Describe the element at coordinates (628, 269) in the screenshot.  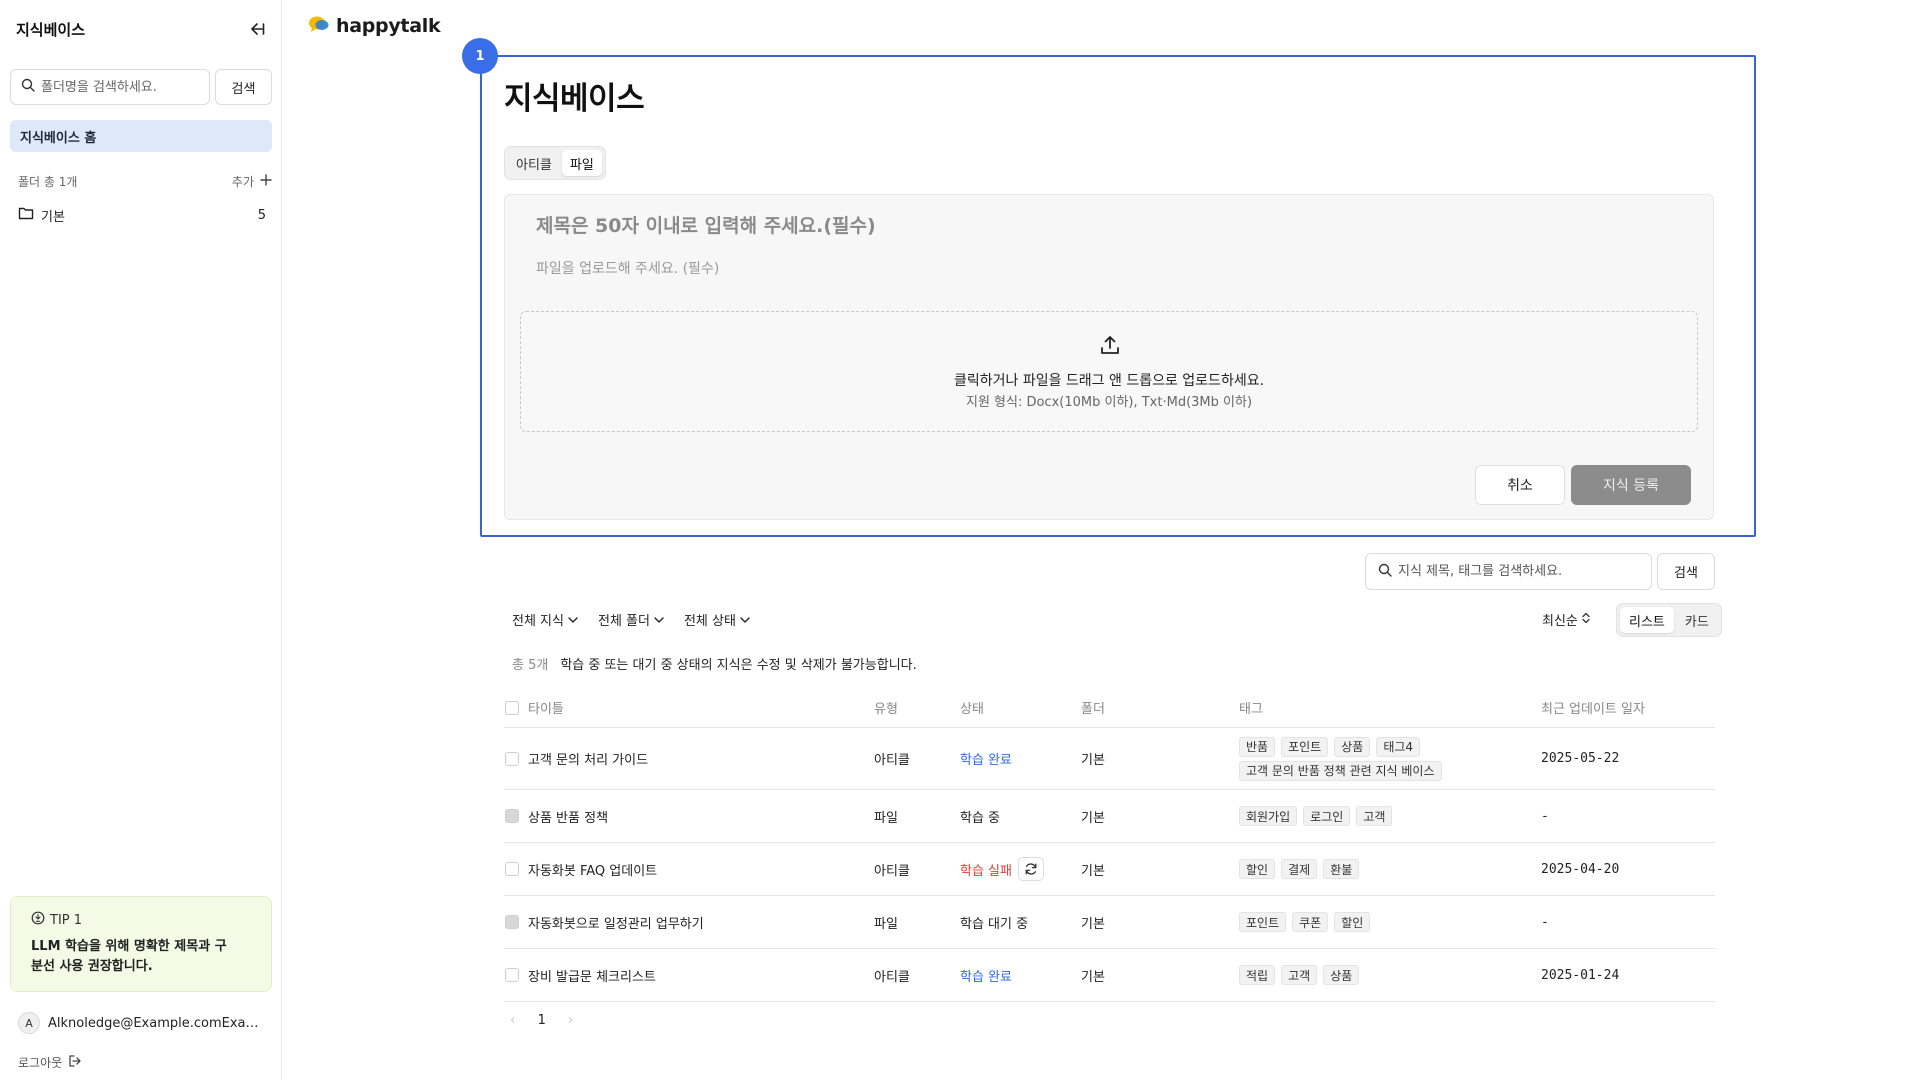
I see `file-hint: 파일을 업로드해 주세요. (필수)` at that location.